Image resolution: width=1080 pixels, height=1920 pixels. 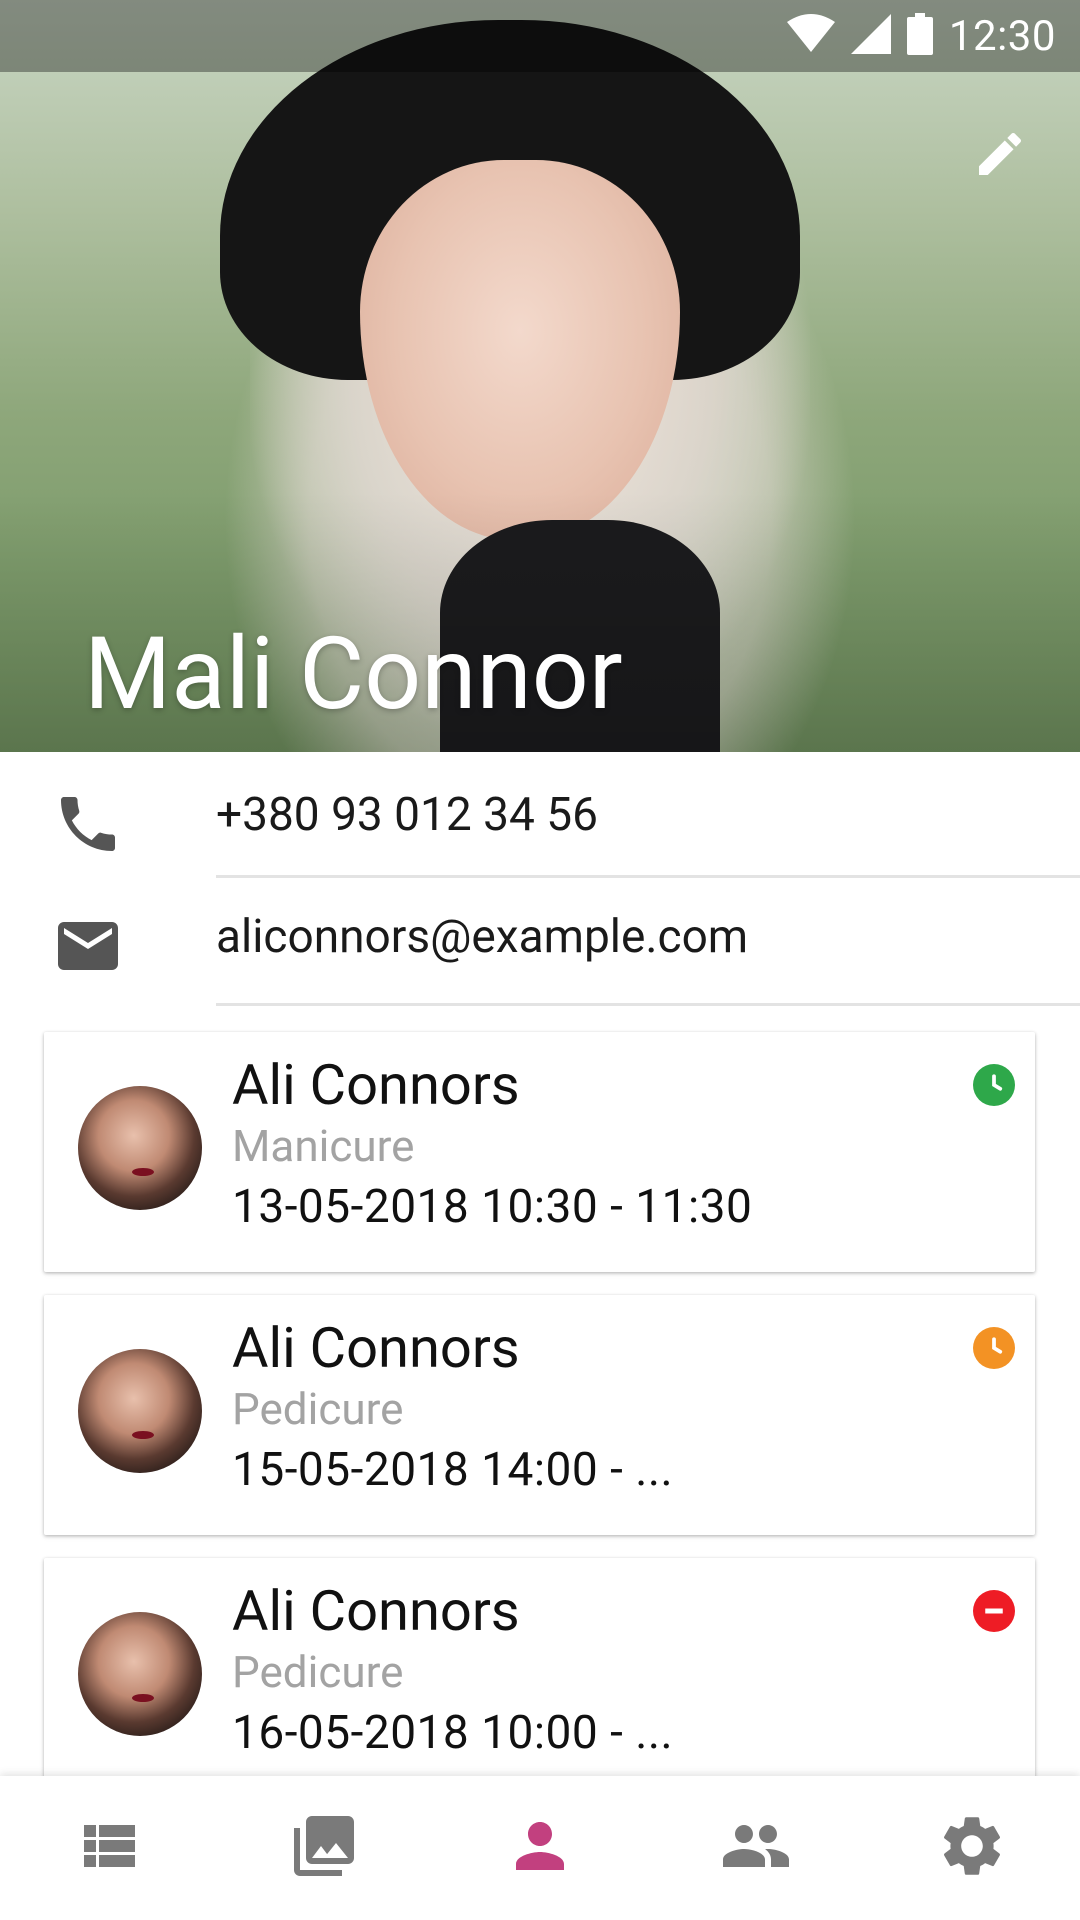 I want to click on signal-icon, so click(x=870, y=36).